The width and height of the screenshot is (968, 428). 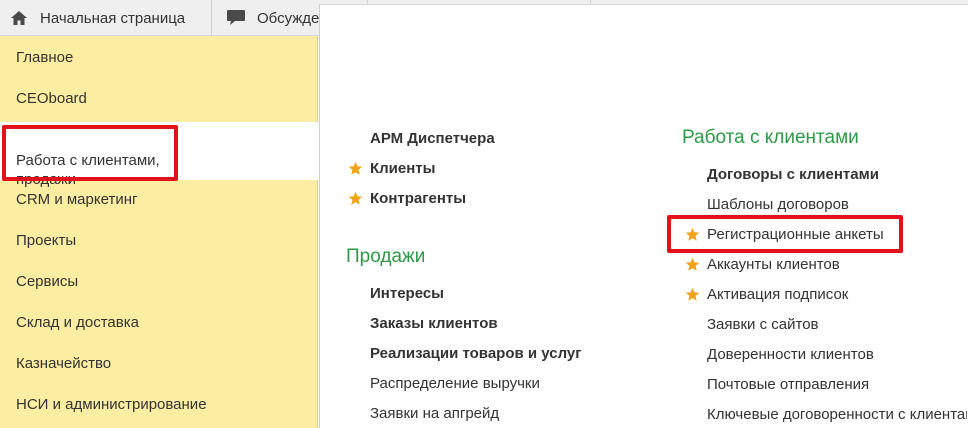 I want to click on sidebar-item-label: CRM и маркетинг, so click(x=77, y=199).